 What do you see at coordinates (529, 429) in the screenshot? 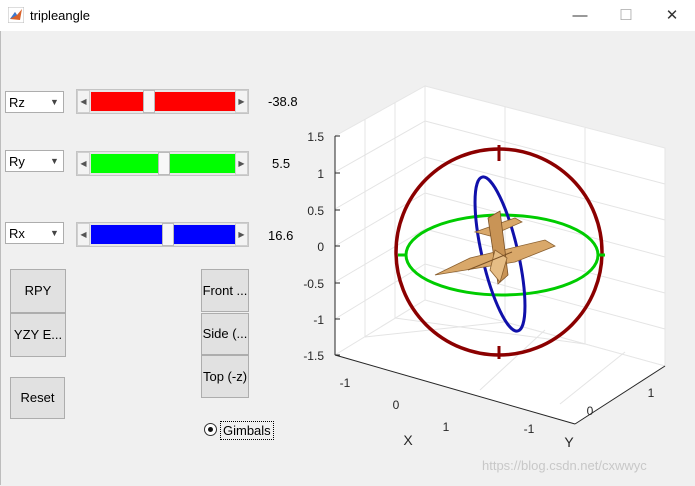
I see `y-tick-label: -1` at bounding box center [529, 429].